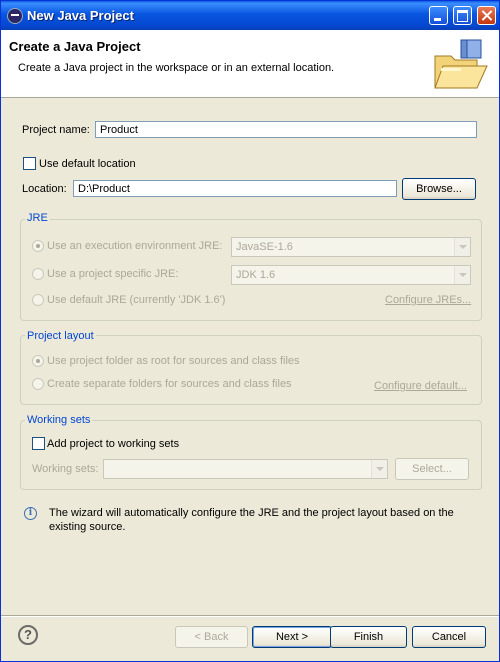  What do you see at coordinates (65, 469) in the screenshot?
I see `working-sets-label: Working sets:` at bounding box center [65, 469].